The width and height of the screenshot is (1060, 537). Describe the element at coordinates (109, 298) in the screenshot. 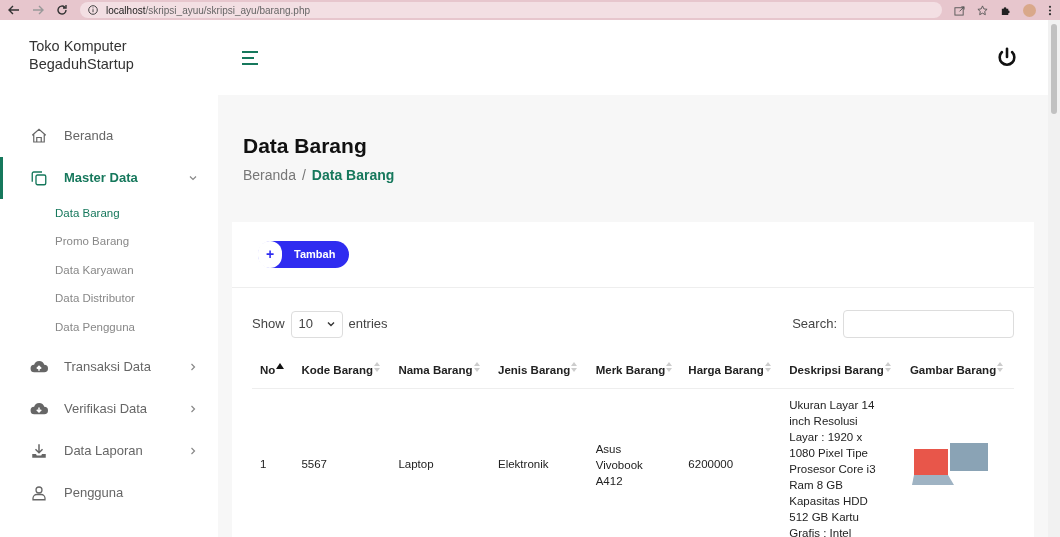

I see `submenu-item: Data Distributor` at that location.